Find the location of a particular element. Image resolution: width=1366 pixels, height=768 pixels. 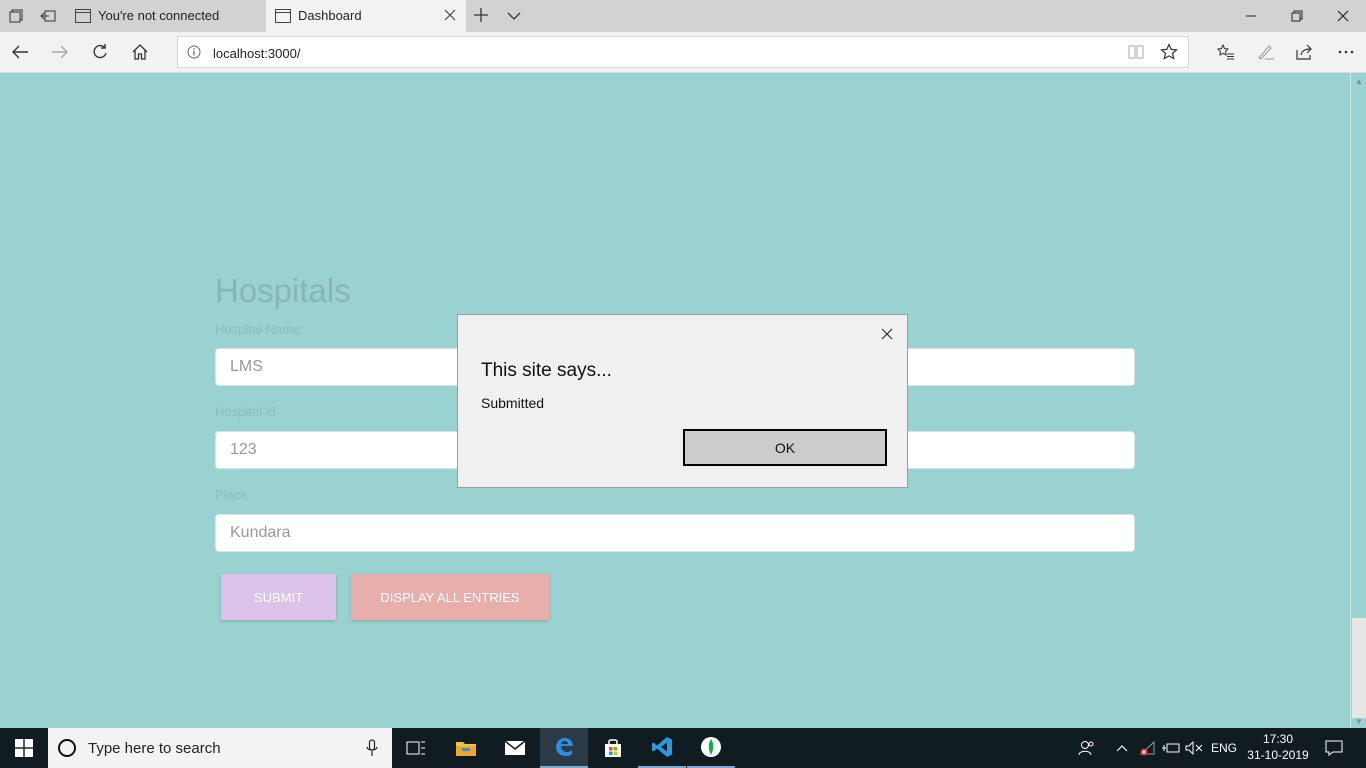

forward-arrow-icon is located at coordinates (60, 52).